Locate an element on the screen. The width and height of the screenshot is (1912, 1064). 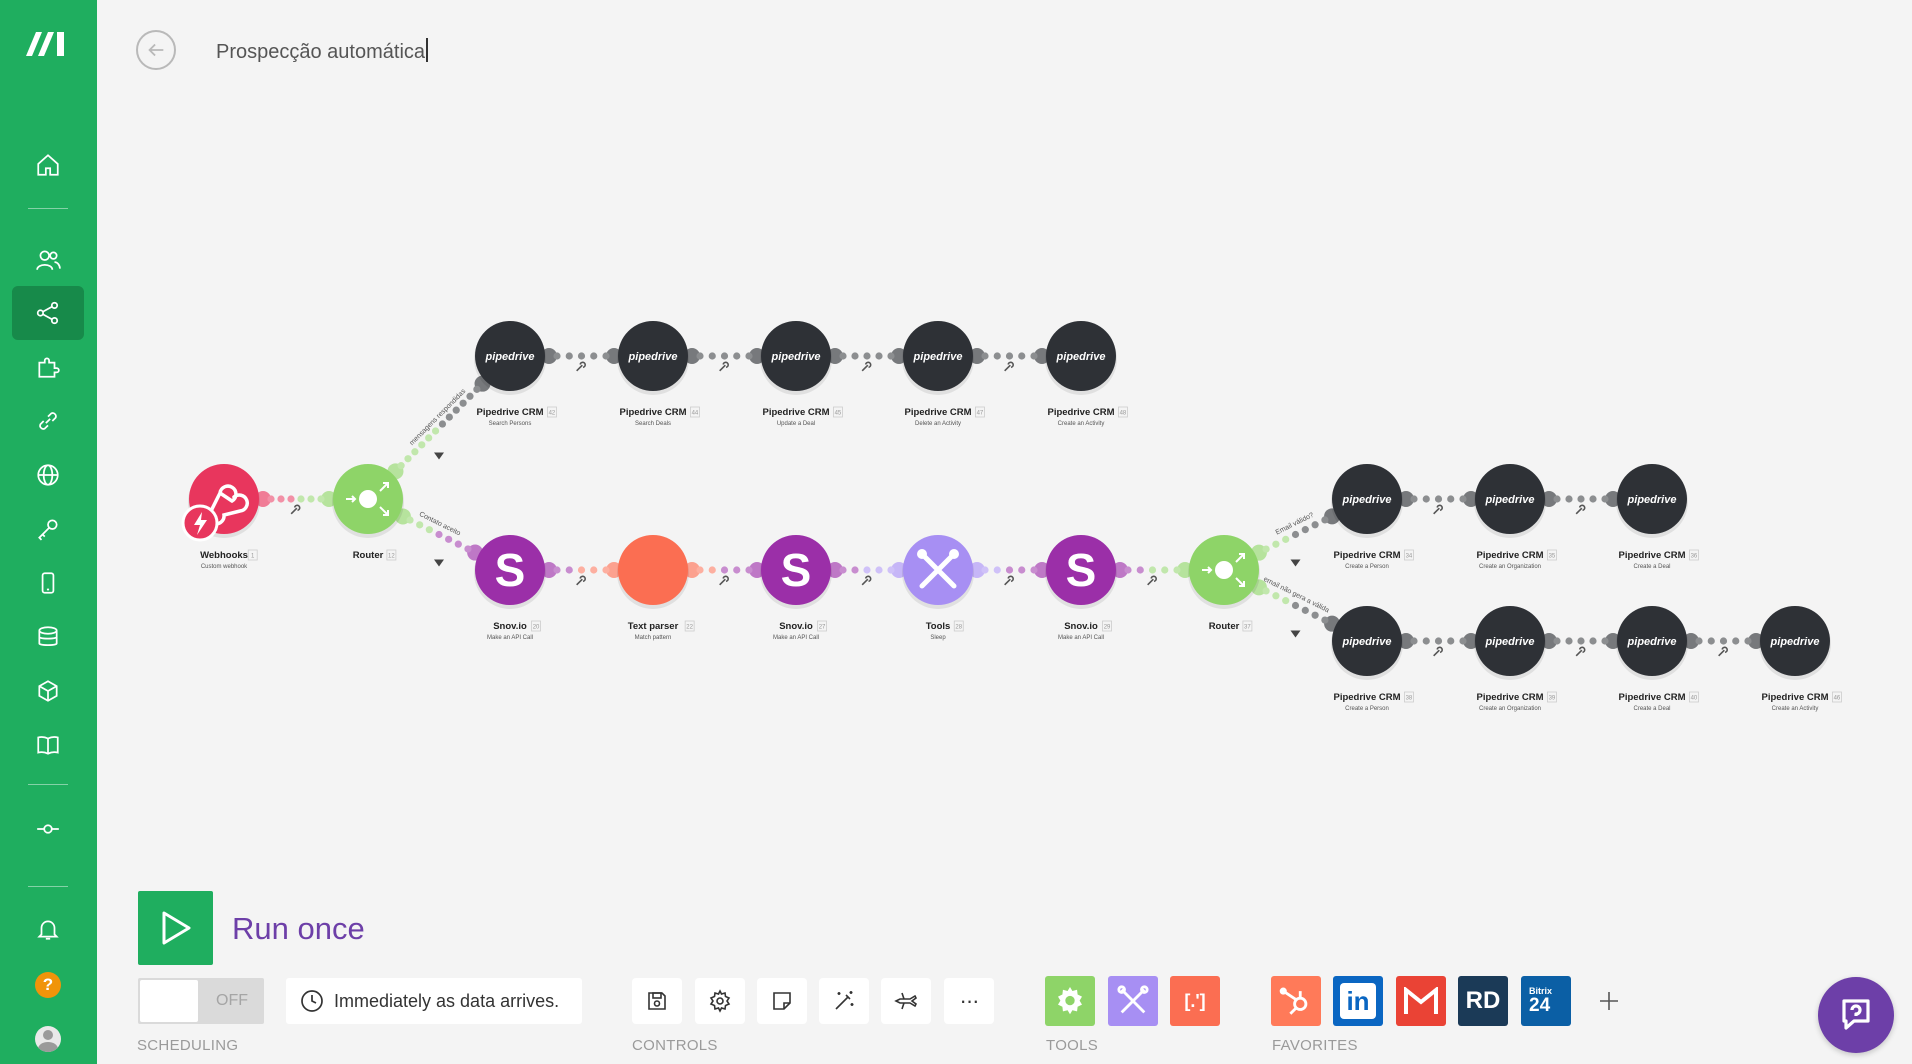
router-icon is located at coordinates (1224, 570).